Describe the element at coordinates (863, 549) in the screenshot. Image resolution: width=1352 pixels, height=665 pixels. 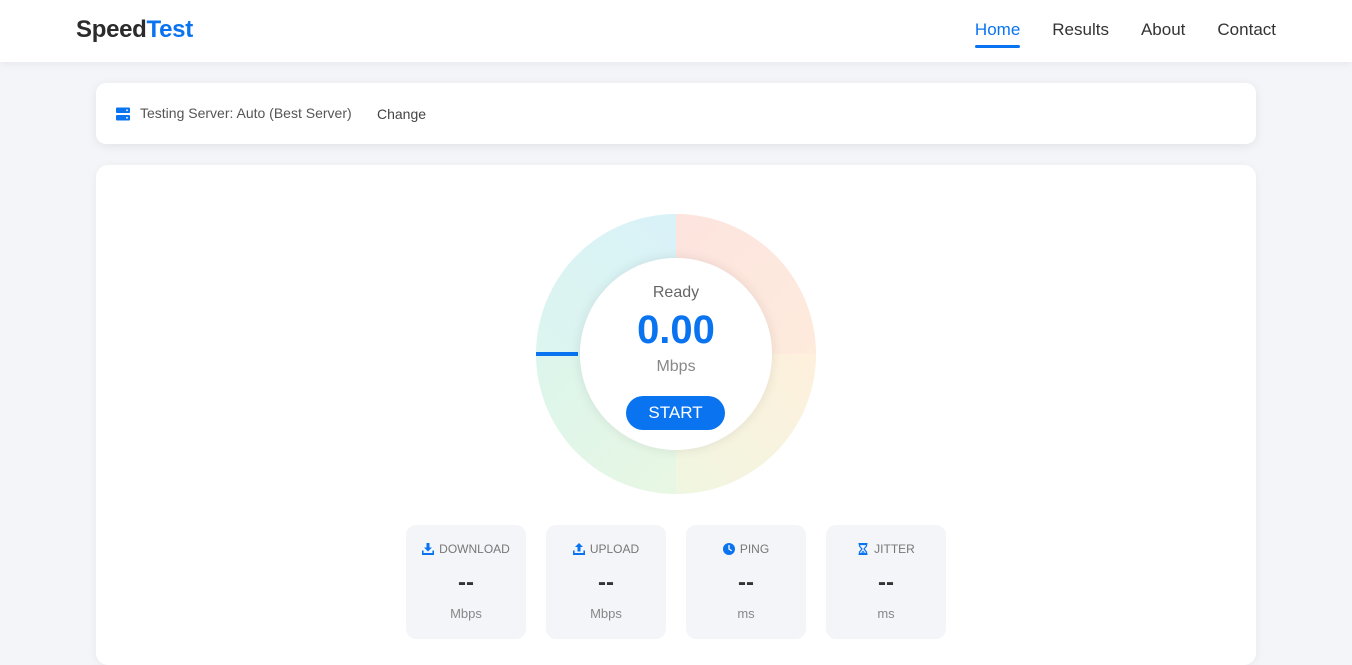
I see `hourglass-icon` at that location.